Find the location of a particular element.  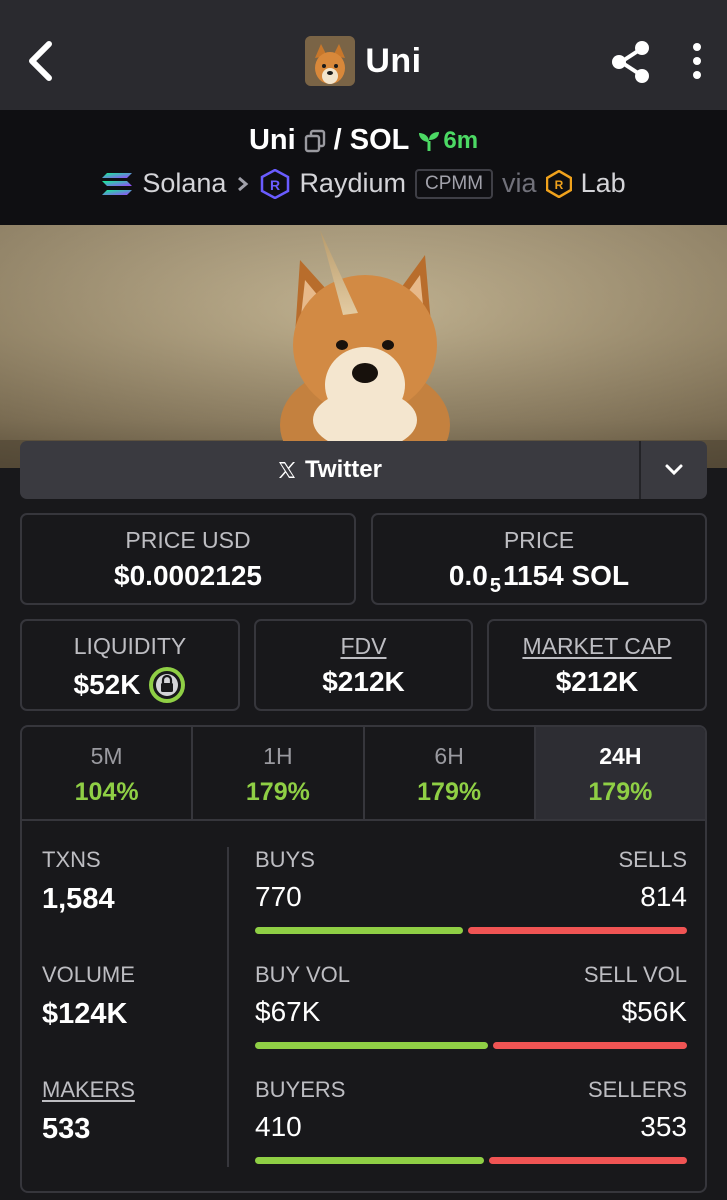

social-links-bar: Twitter is located at coordinates (363, 470).